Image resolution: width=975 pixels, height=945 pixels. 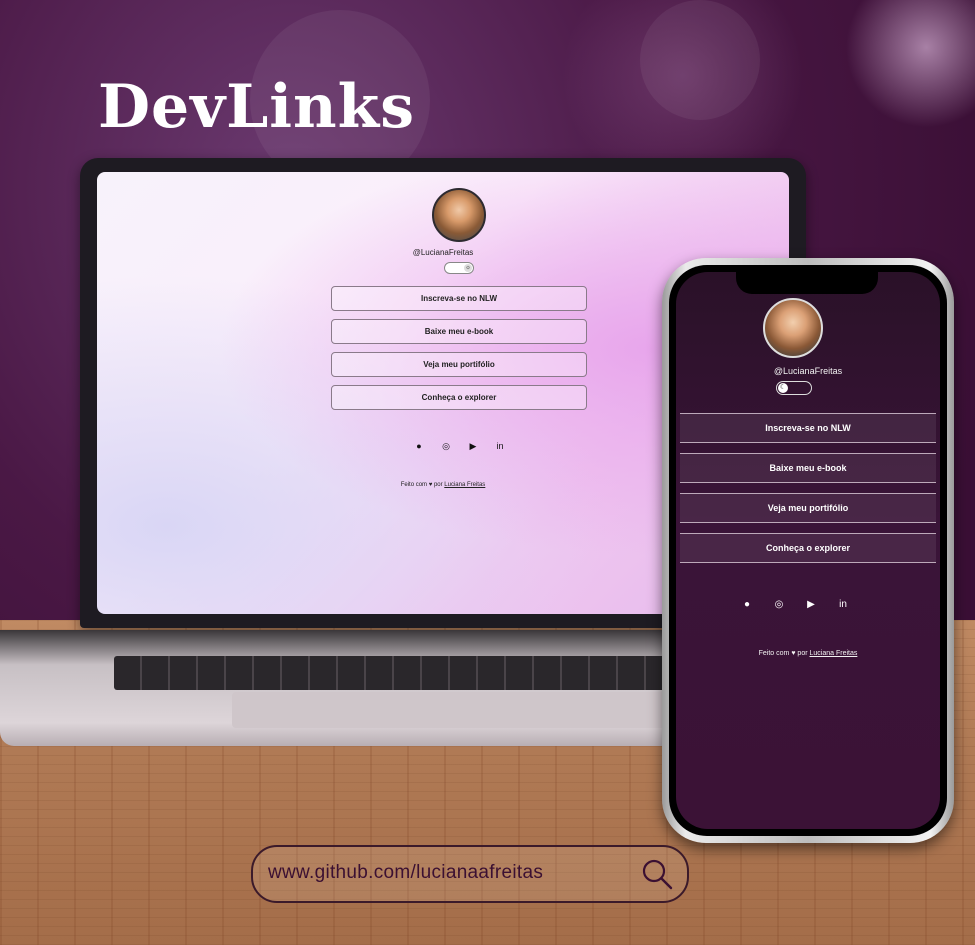 I want to click on search-icon, so click(x=657, y=874).